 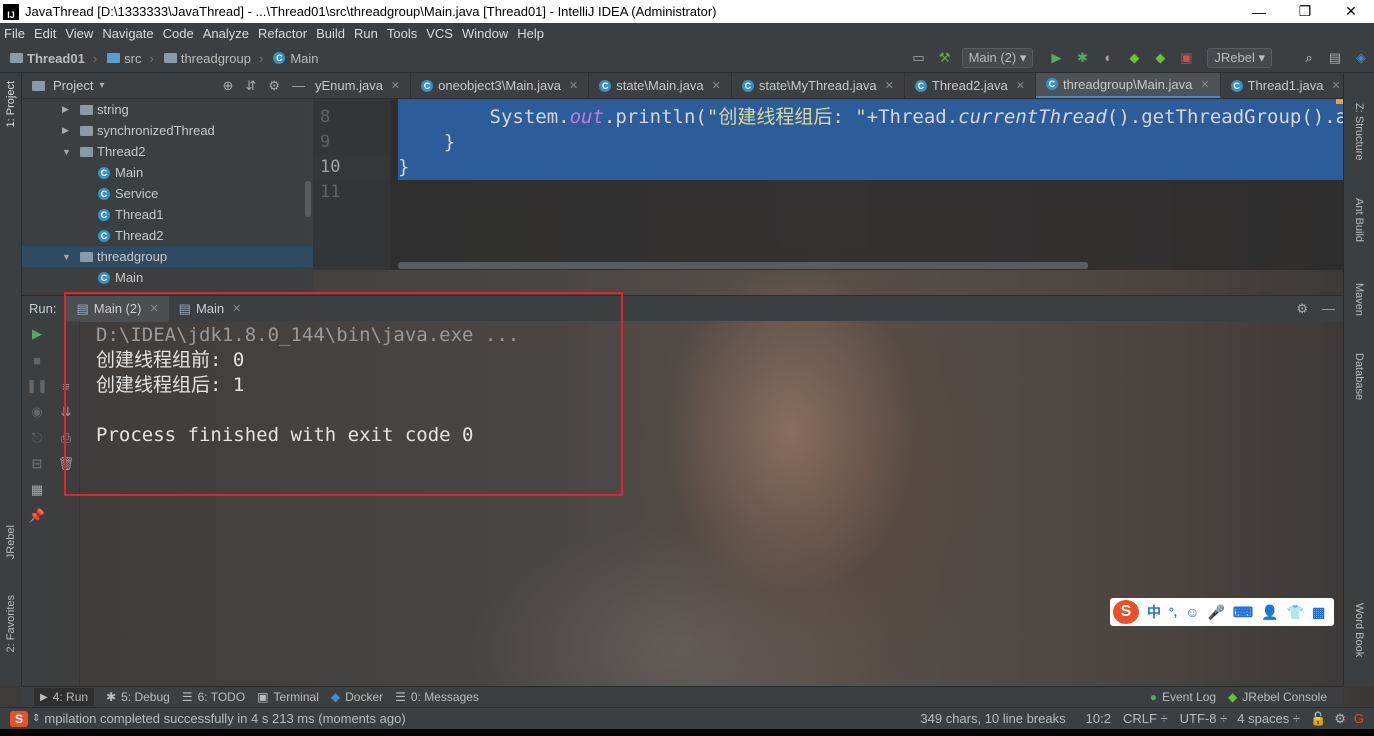 I want to click on layout-icon: ▦, so click(x=37, y=490).